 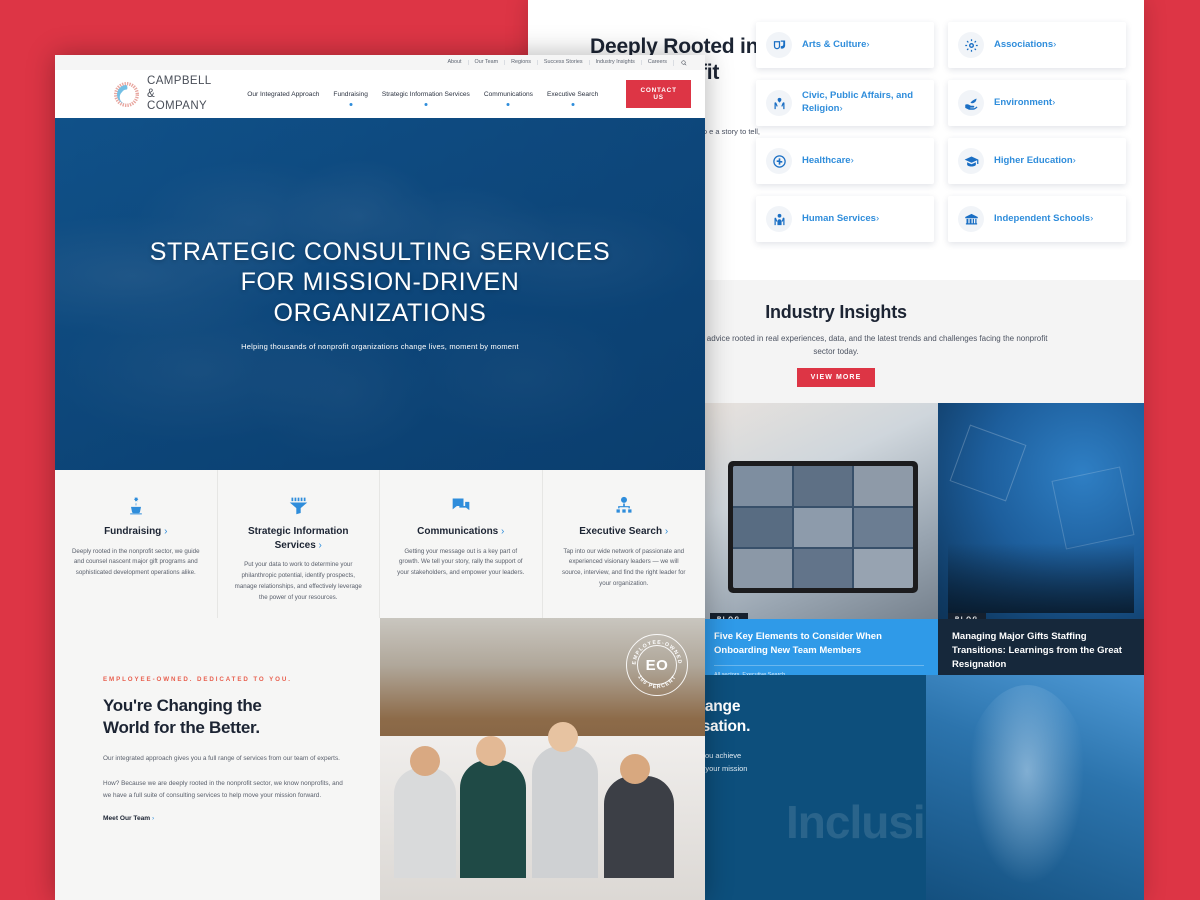 I want to click on eo-bottom-text: 100 PERCENT, so click(x=657, y=682).